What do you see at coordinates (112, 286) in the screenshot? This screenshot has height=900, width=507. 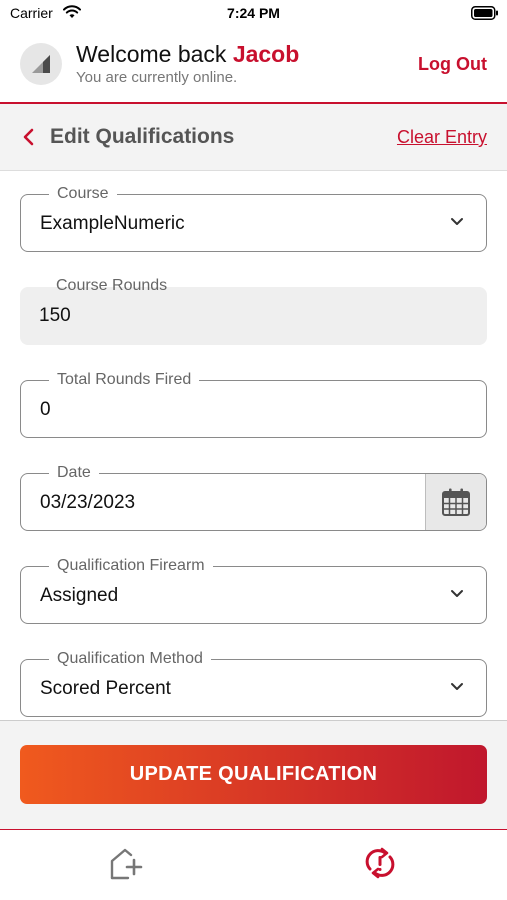 I see `course-rounds-label: Course Rounds` at bounding box center [112, 286].